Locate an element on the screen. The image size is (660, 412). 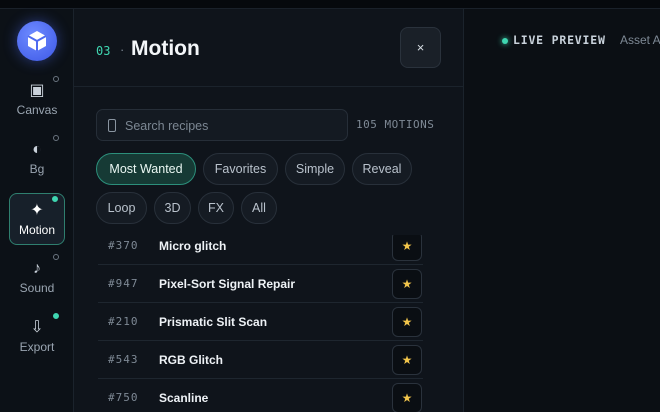
recipe-id: #210 is located at coordinates (123, 321).